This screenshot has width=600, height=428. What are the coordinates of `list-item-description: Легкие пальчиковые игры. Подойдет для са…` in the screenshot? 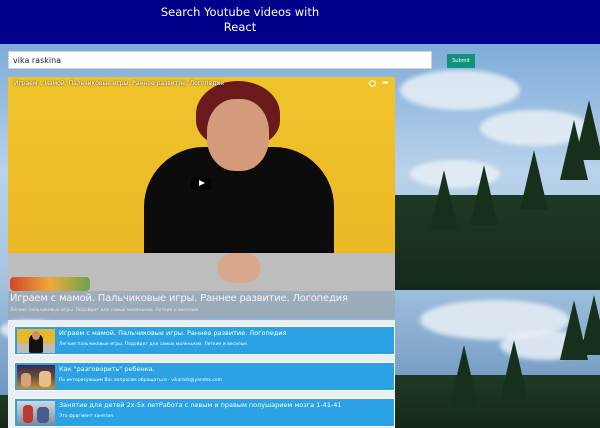 It's located at (154, 344).